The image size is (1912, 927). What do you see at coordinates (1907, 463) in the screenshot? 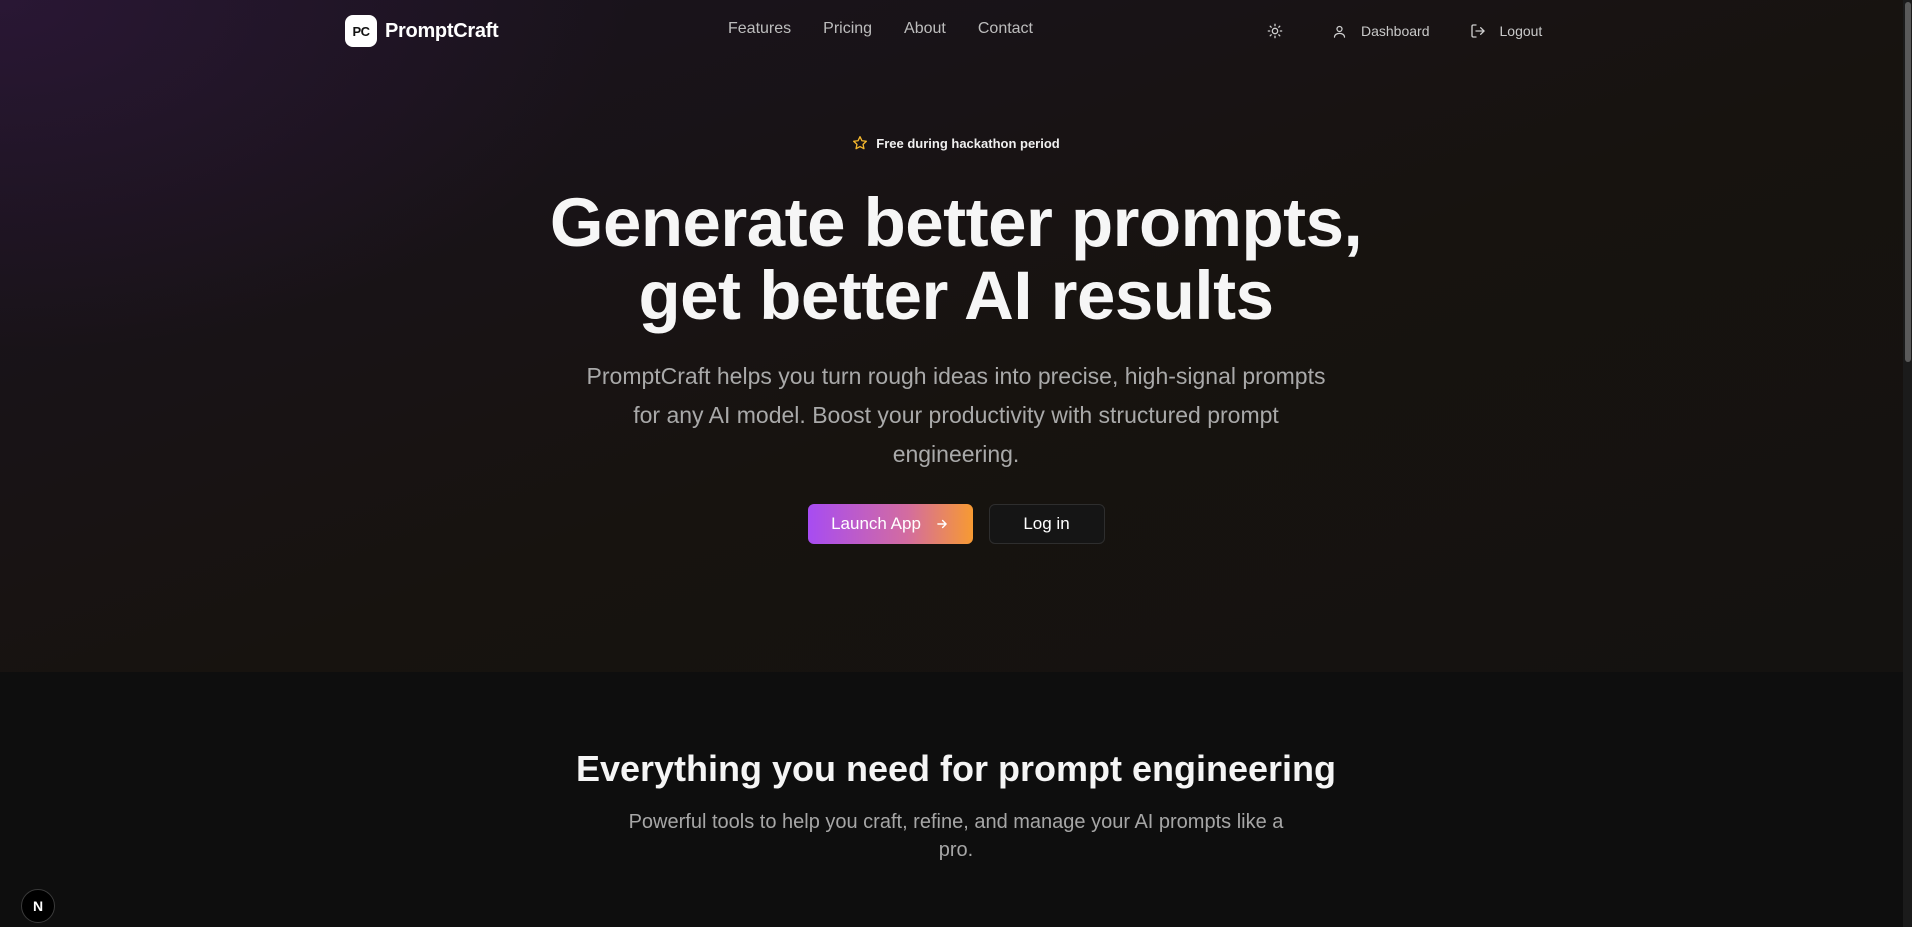
I see `scrollbar` at bounding box center [1907, 463].